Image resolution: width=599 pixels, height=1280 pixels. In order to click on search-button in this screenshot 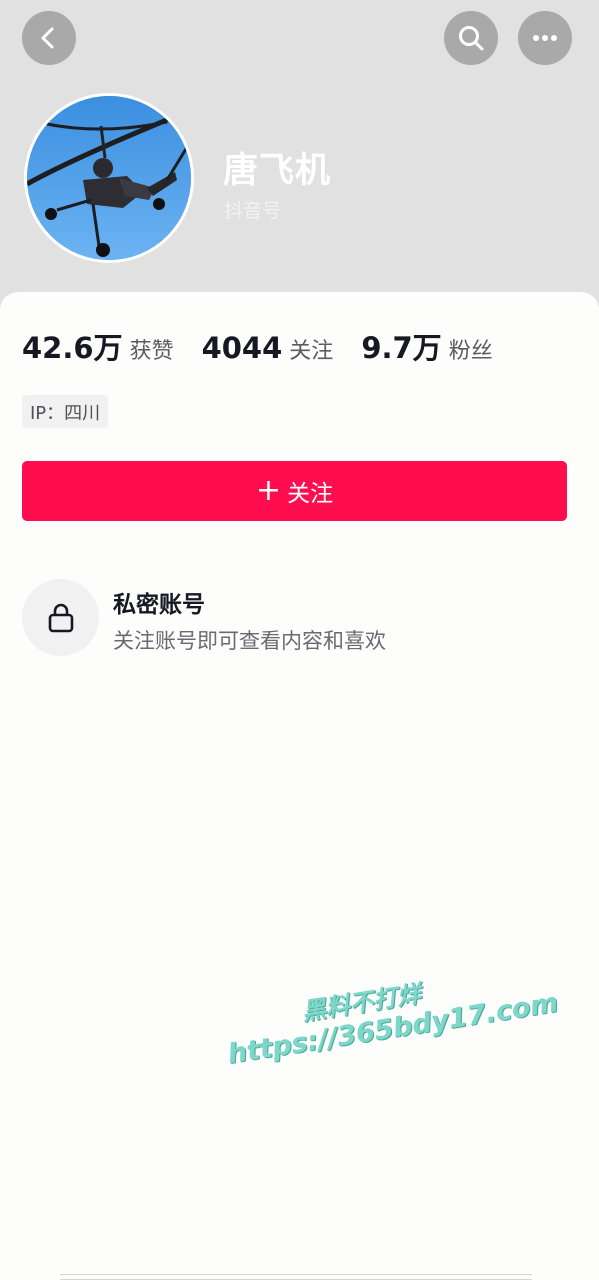, I will do `click(471, 38)`.